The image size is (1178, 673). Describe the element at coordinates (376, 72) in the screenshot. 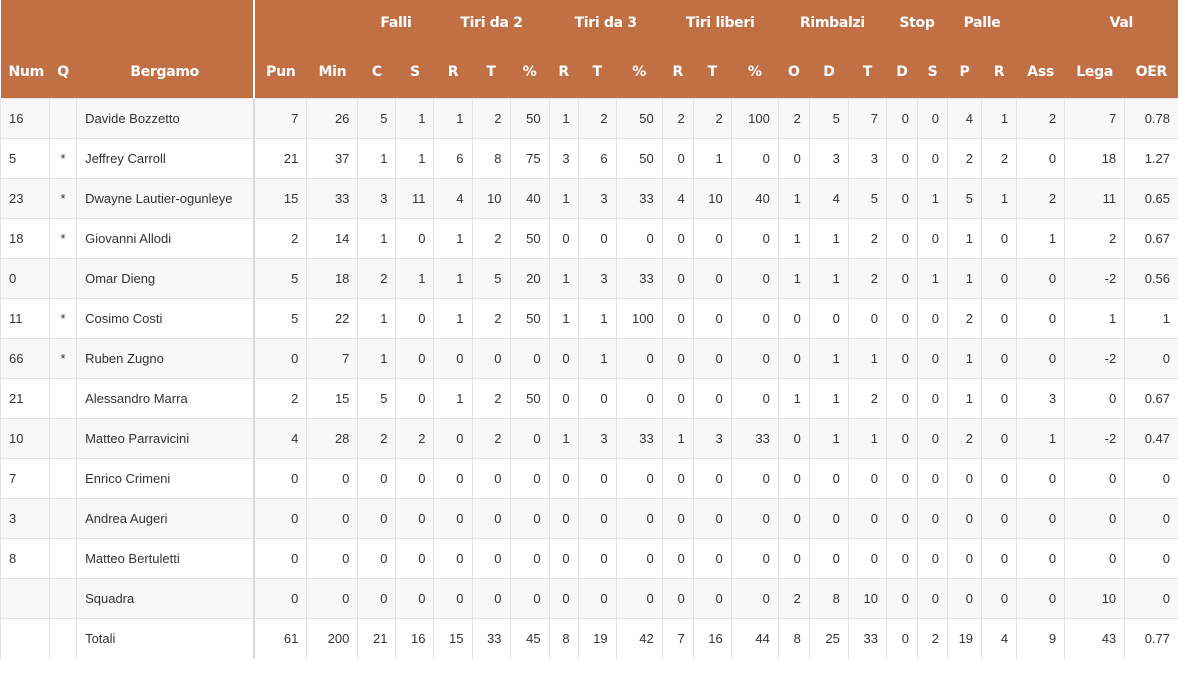

I see `column-header: C` at that location.